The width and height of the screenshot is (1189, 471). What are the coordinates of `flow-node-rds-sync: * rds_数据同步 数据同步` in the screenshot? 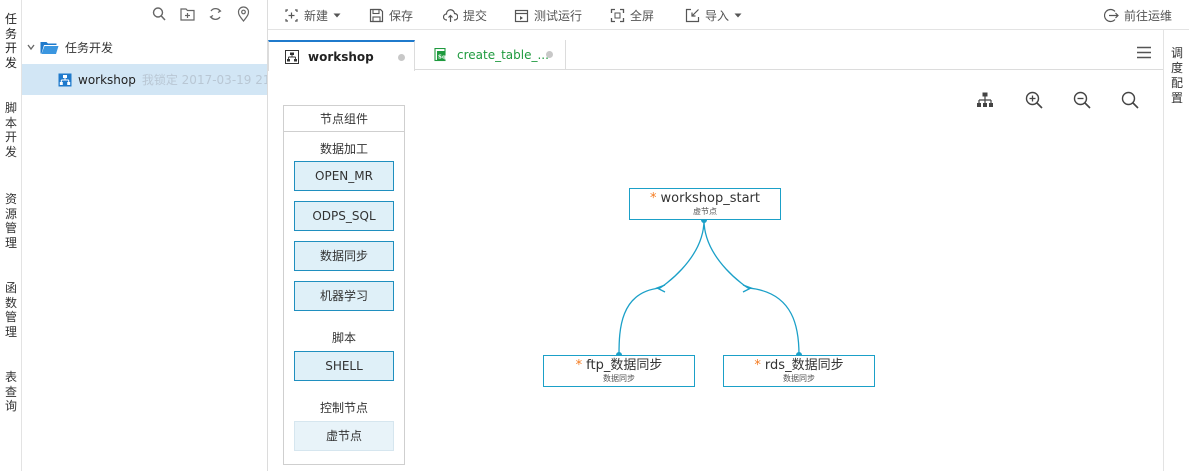 It's located at (799, 371).